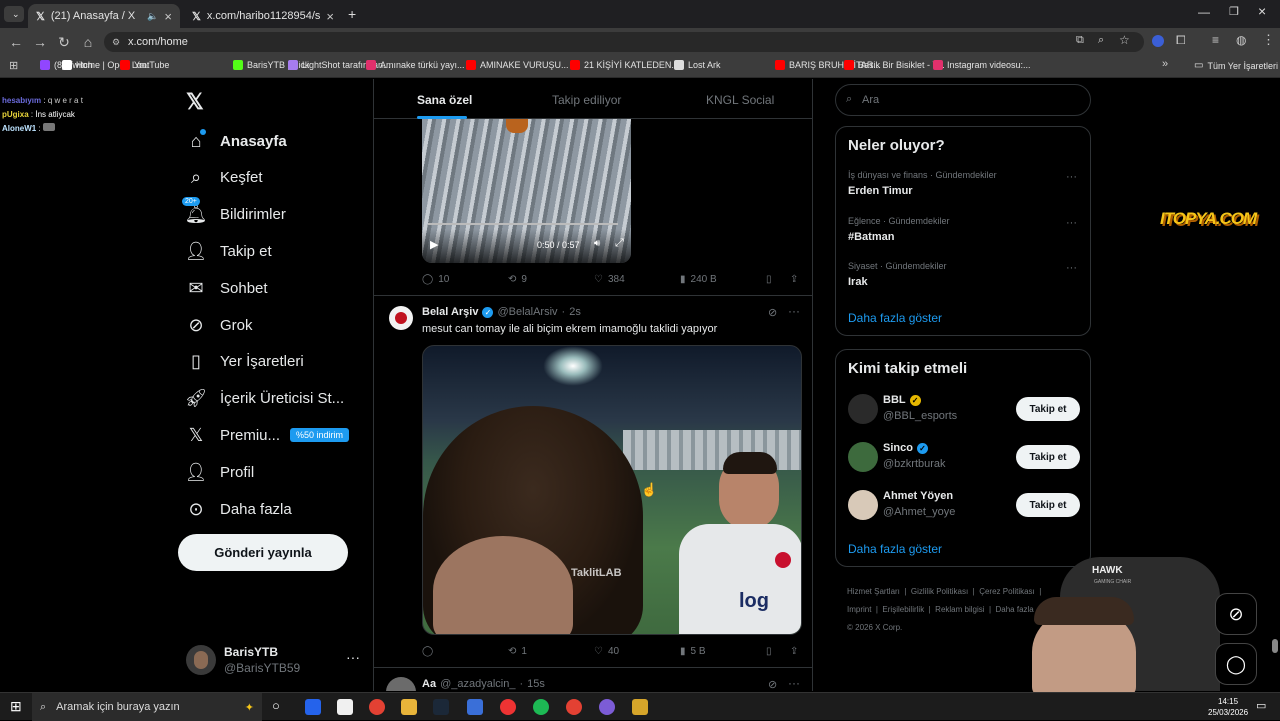 The width and height of the screenshot is (1280, 721). Describe the element at coordinates (740, 100) in the screenshot. I see `tab-kngl-social: KNGL Social` at that location.